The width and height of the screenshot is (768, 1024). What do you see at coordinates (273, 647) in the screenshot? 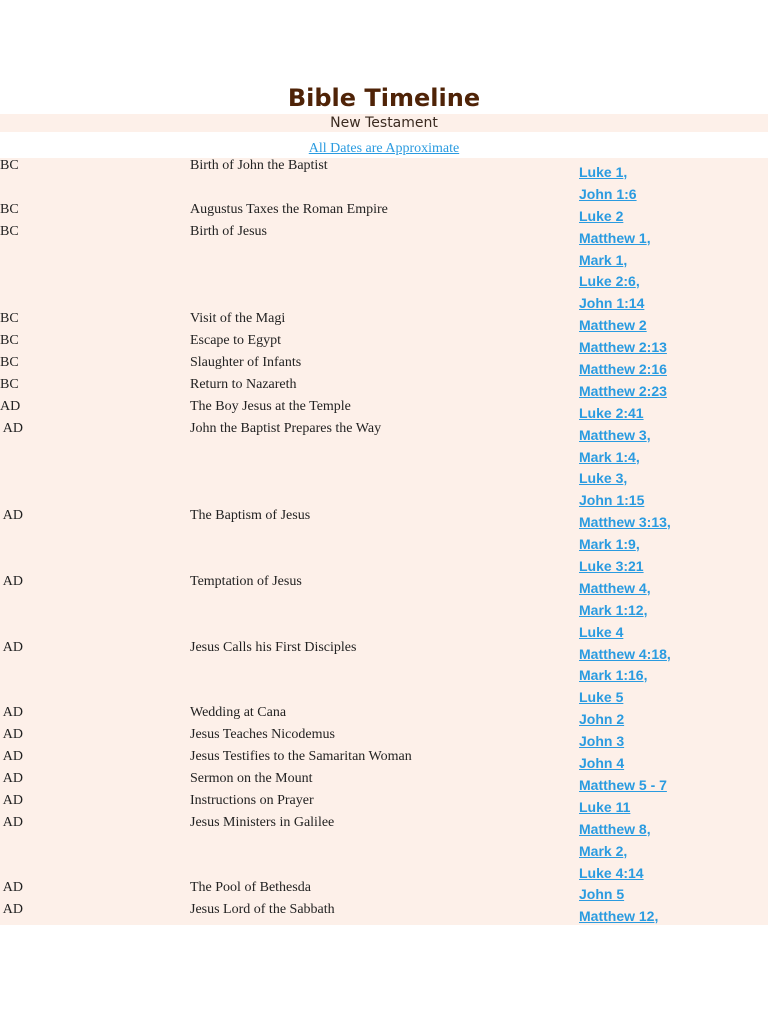
I see `event-name: Jesus Calls his First Disciples` at bounding box center [273, 647].